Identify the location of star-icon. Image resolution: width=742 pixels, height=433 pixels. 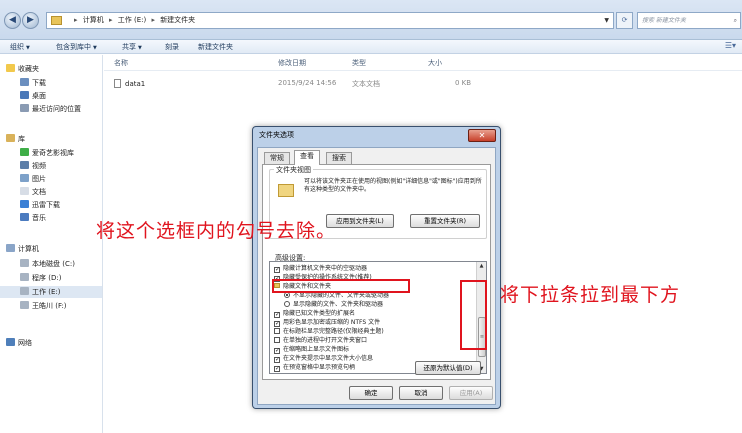
(10, 68).